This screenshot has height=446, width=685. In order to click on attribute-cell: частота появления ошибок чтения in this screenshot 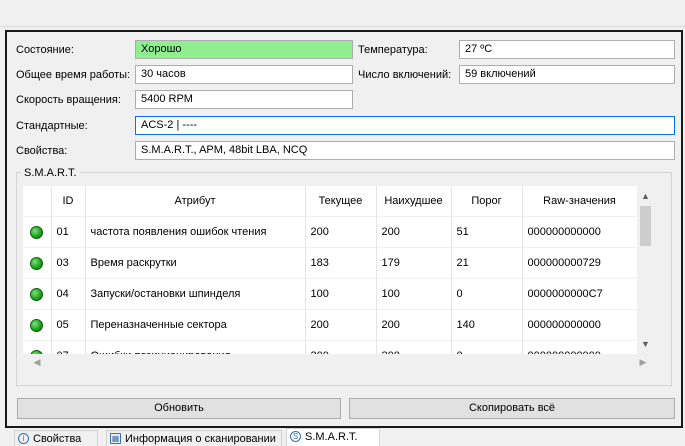, I will do `click(195, 232)`.